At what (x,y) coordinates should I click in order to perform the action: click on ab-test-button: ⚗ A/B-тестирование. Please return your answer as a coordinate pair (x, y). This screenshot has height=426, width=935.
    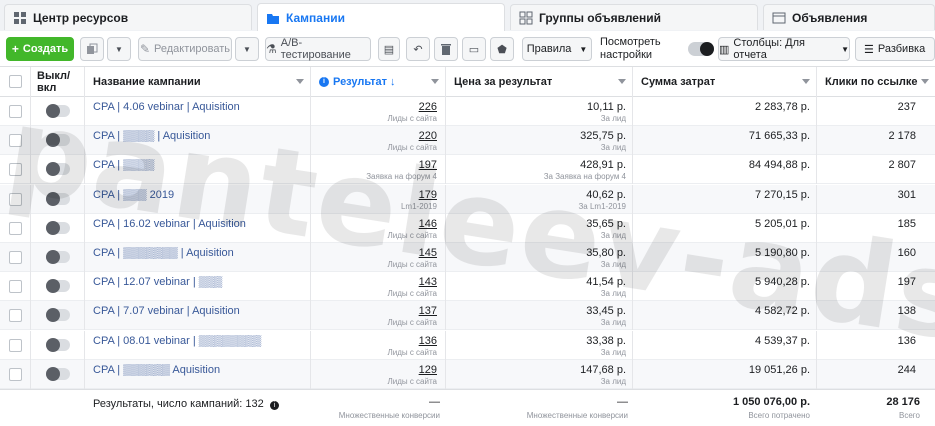
    Looking at the image, I should click on (318, 49).